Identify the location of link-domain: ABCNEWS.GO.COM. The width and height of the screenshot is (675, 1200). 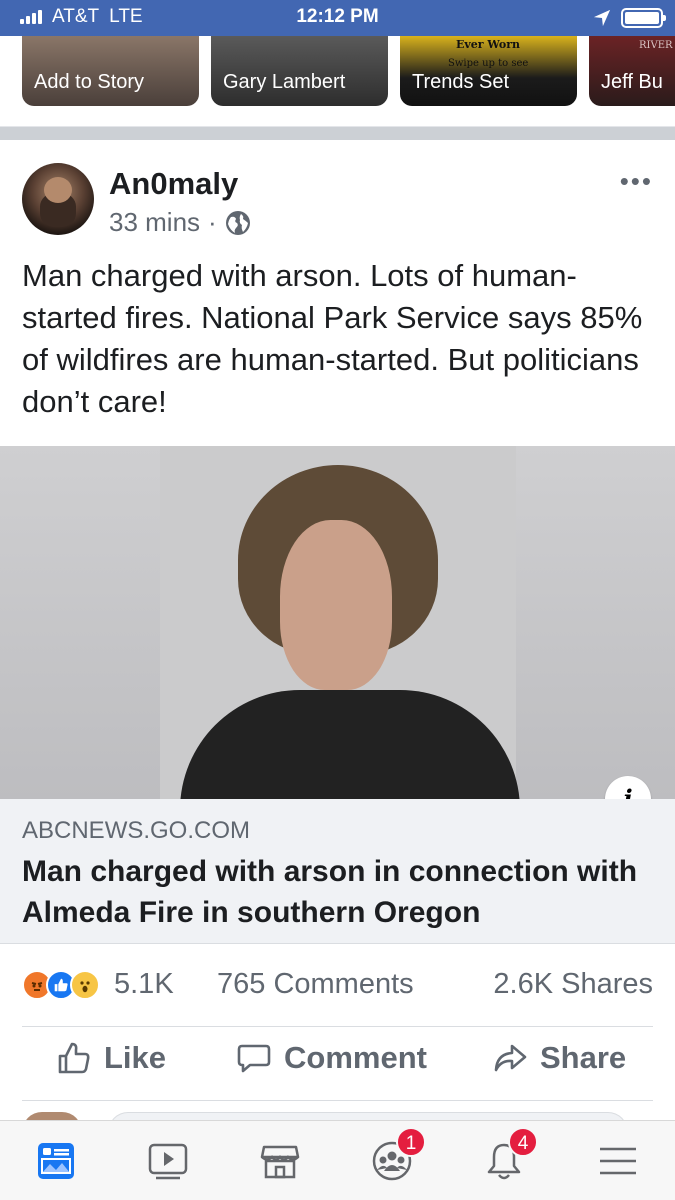
(136, 830).